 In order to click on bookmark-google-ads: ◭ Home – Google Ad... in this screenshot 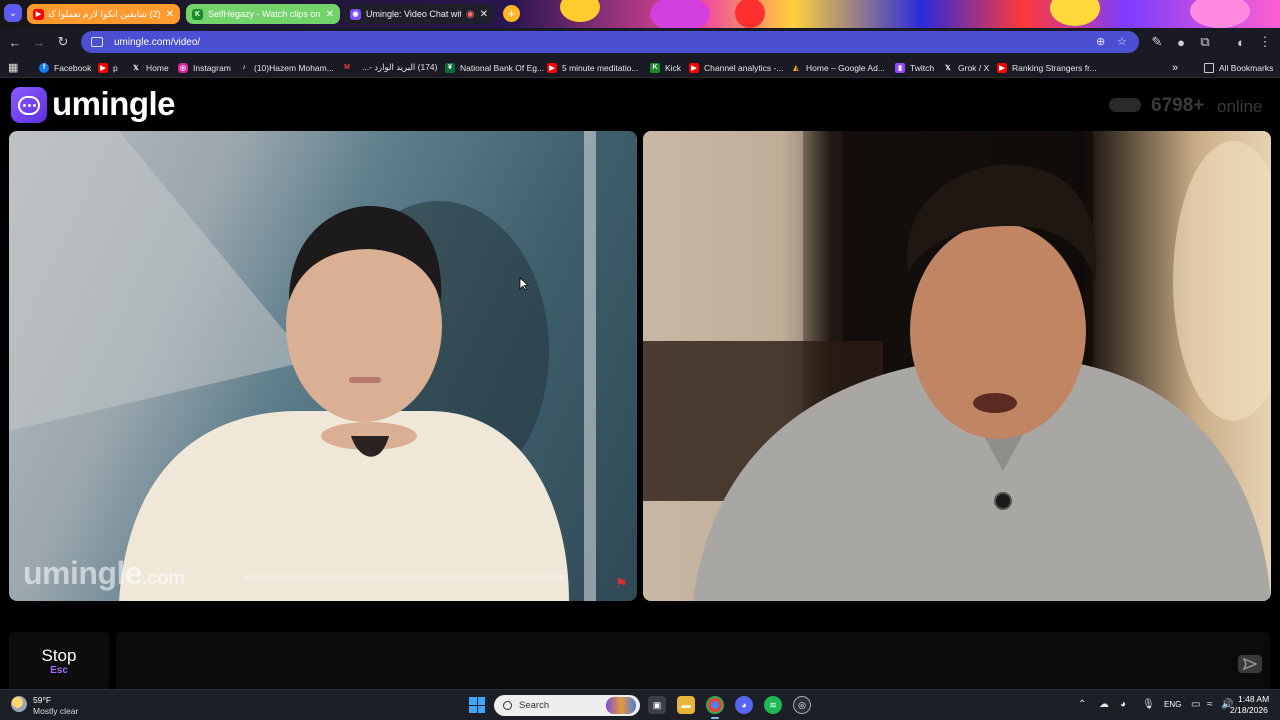, I will do `click(838, 67)`.